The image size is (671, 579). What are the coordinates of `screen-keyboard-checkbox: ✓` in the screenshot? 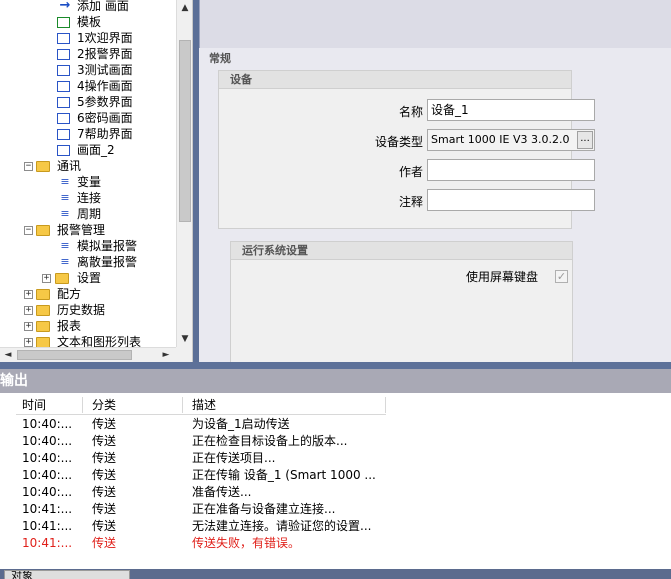 It's located at (561, 276).